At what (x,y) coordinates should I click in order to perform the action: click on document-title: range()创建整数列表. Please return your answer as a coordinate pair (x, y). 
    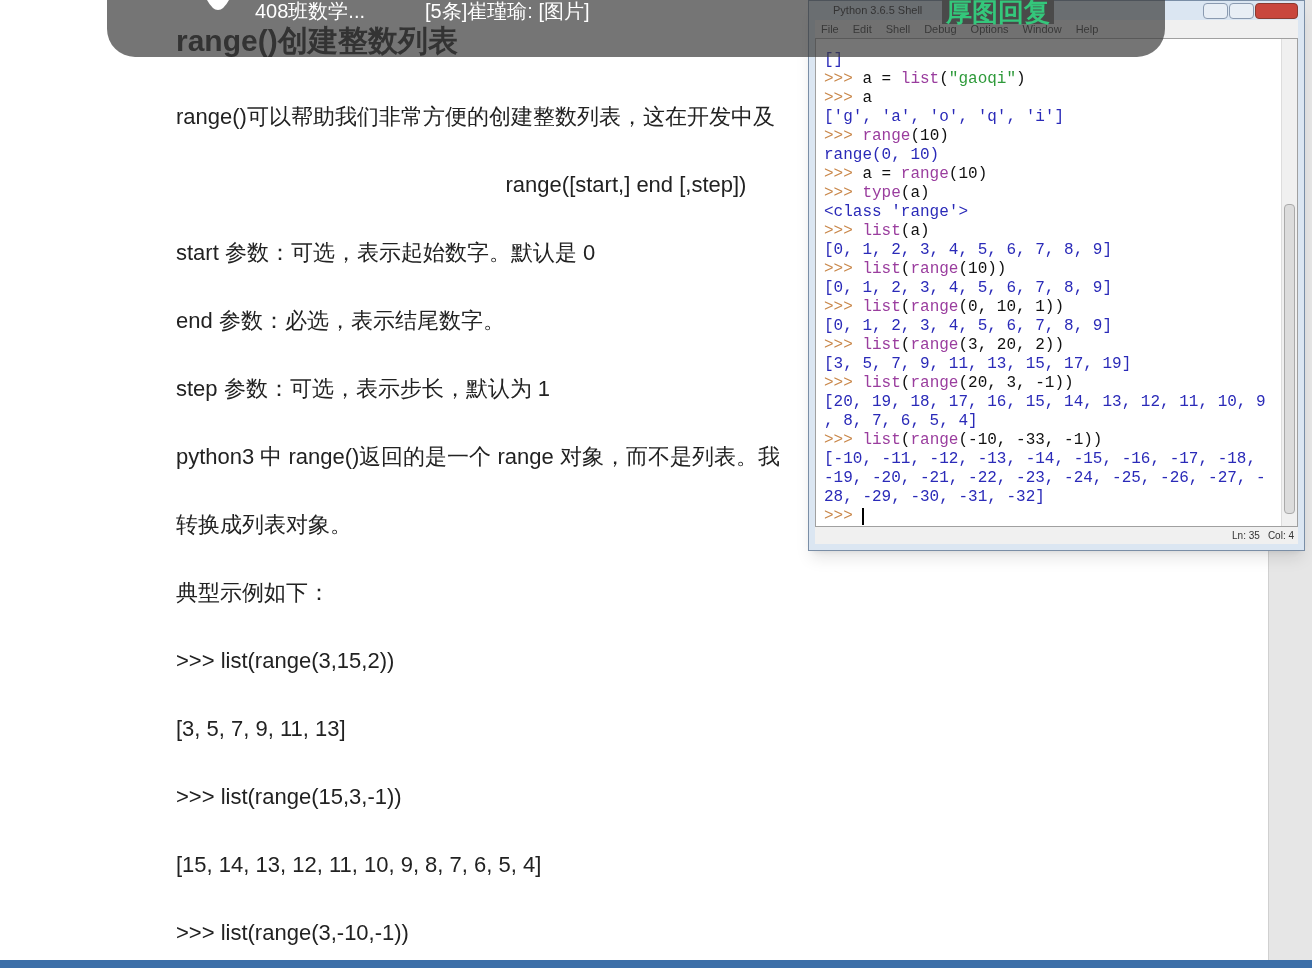
    Looking at the image, I should click on (317, 41).